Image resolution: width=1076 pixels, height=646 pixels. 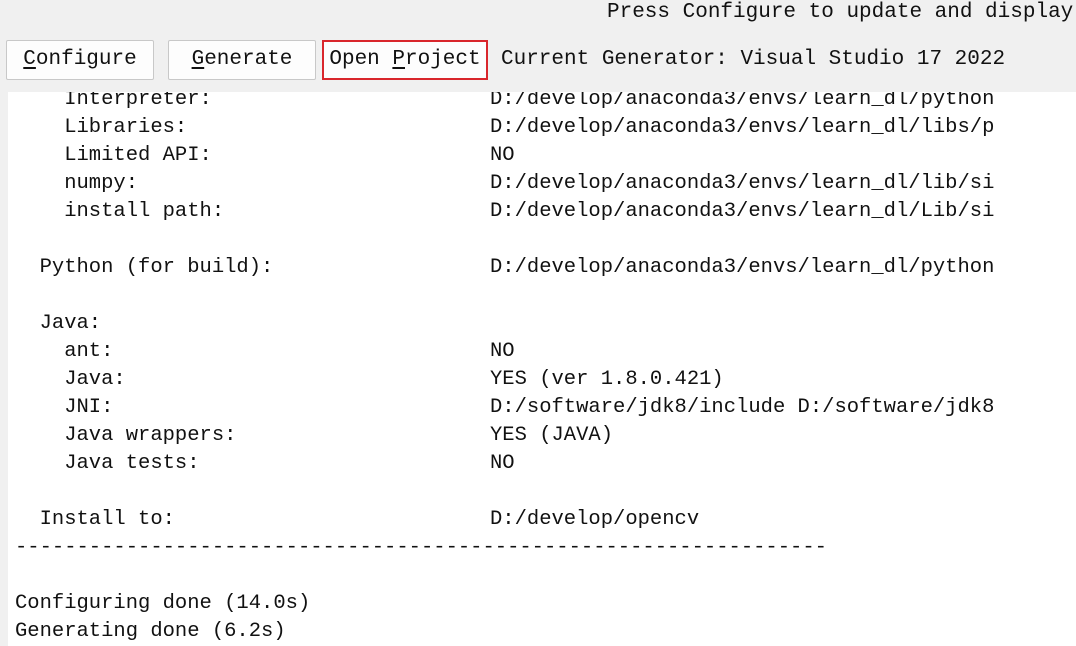 I want to click on log-line: Limited API: NO, so click(x=504, y=156).